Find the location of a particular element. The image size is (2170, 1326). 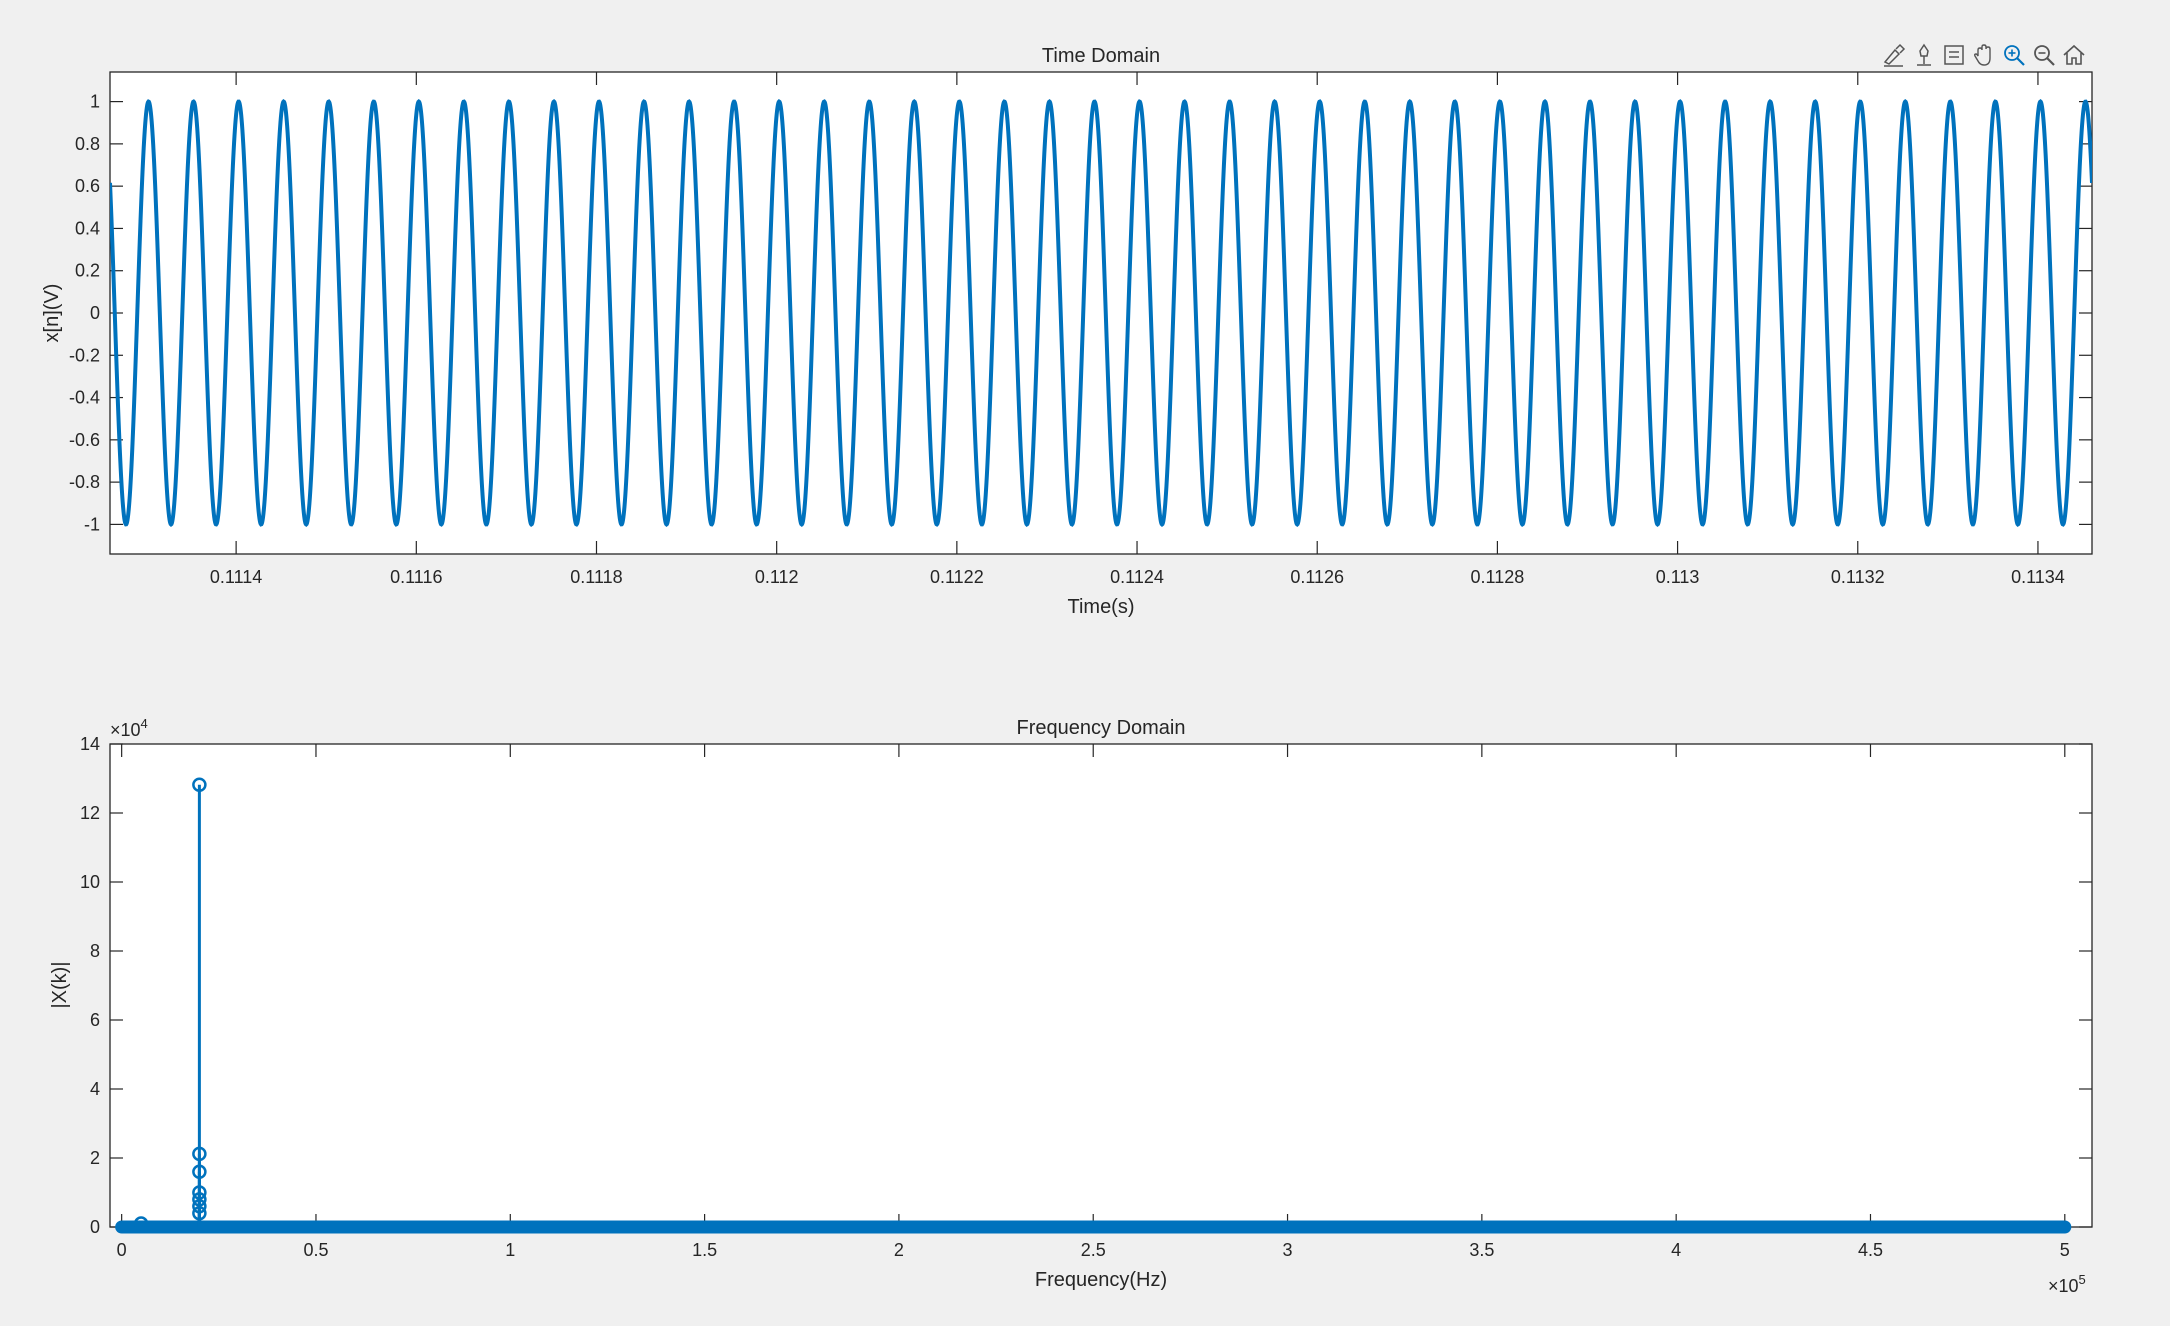

time-x-tick-label: 0.1118 is located at coordinates (596, 577).